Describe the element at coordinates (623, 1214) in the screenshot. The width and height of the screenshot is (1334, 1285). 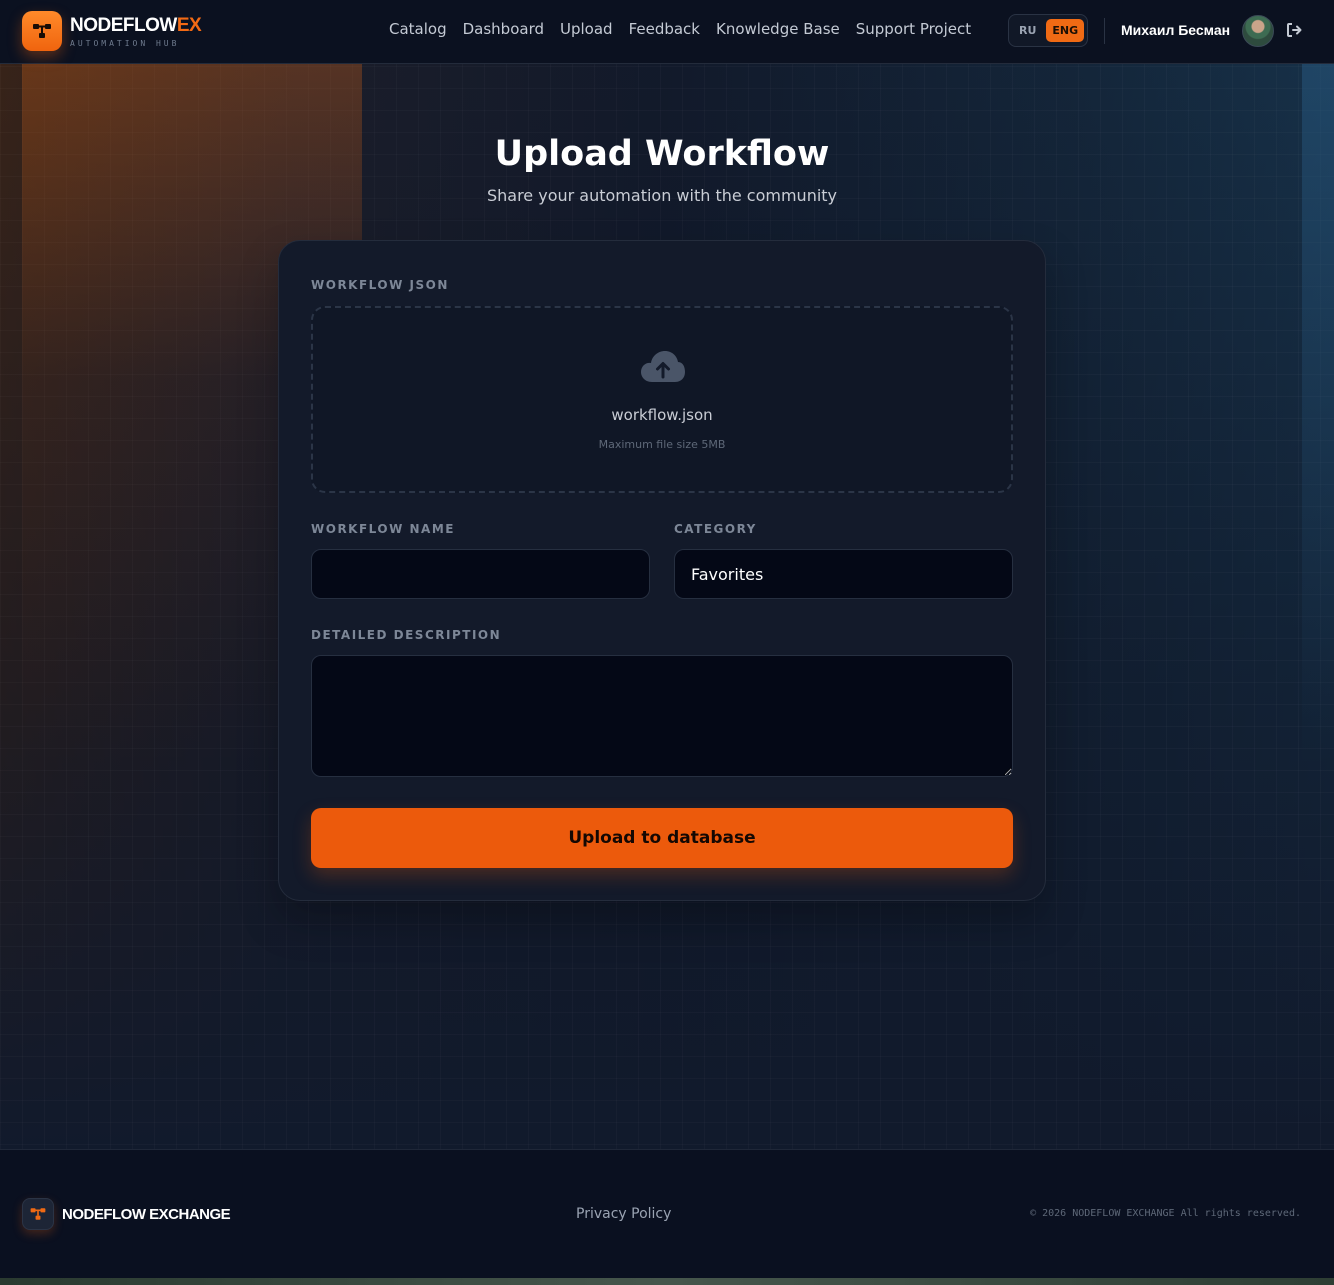
I see `privacy-policy-link: Privacy Policy` at that location.